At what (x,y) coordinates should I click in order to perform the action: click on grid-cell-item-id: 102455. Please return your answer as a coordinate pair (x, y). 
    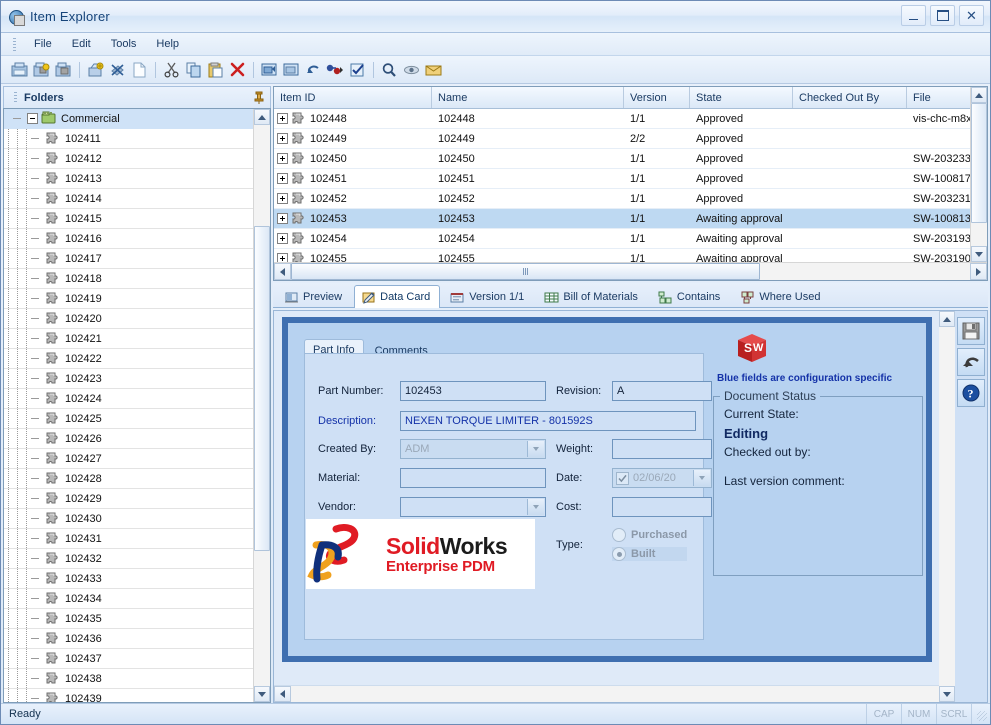
    Looking at the image, I should click on (353, 256).